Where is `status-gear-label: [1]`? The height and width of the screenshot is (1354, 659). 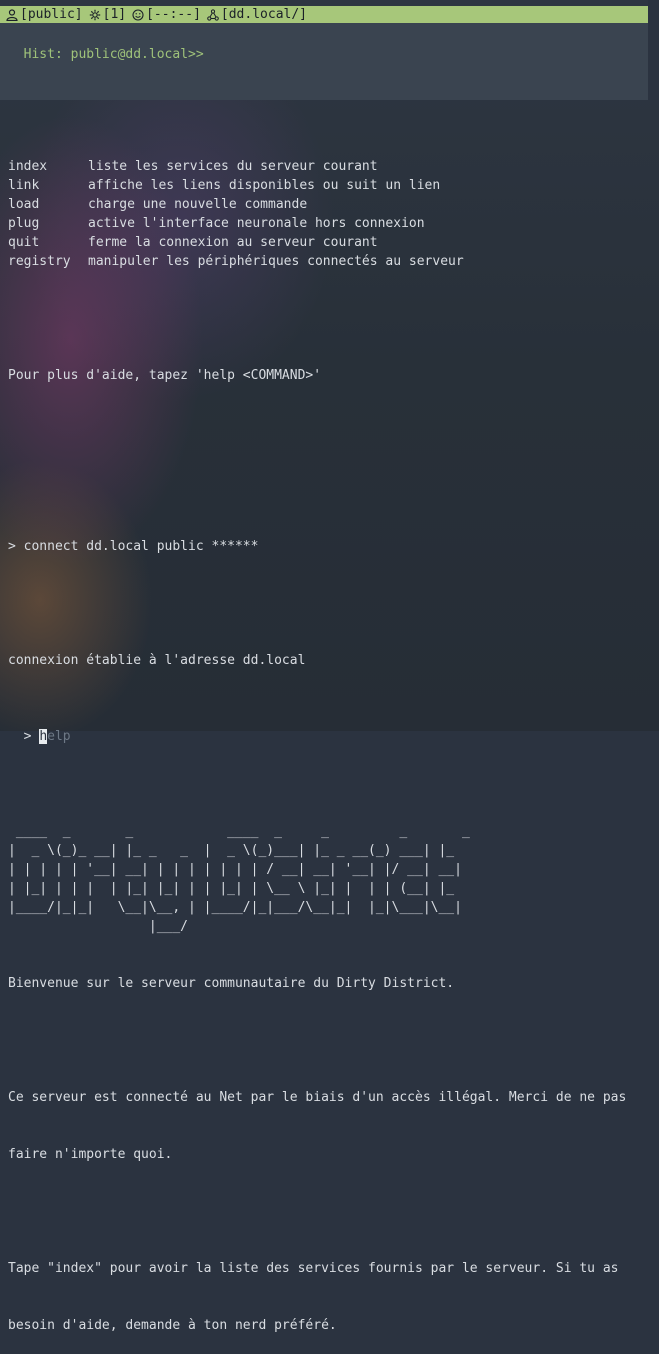
status-gear-label: [1] is located at coordinates (114, 14).